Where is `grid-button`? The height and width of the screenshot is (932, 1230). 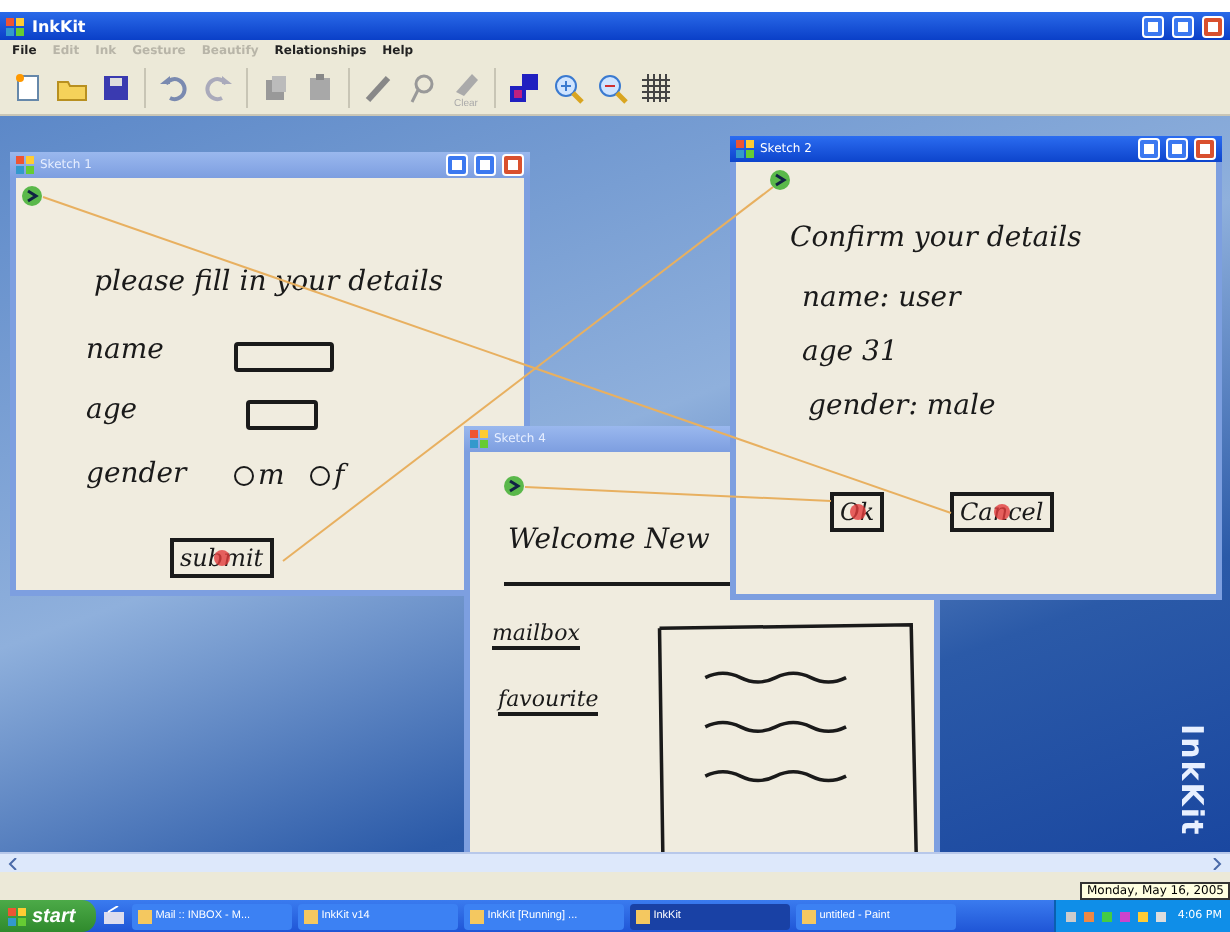 grid-button is located at coordinates (656, 88).